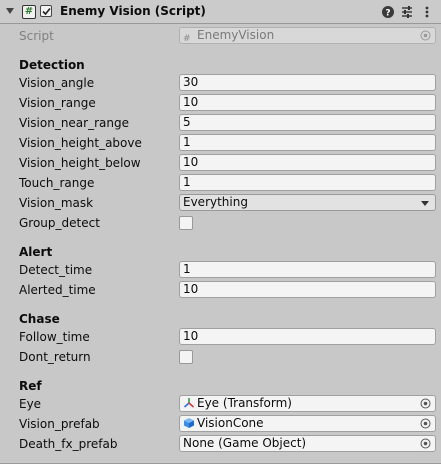 This screenshot has height=464, width=441. I want to click on vision-height-above-field: 1, so click(307, 142).